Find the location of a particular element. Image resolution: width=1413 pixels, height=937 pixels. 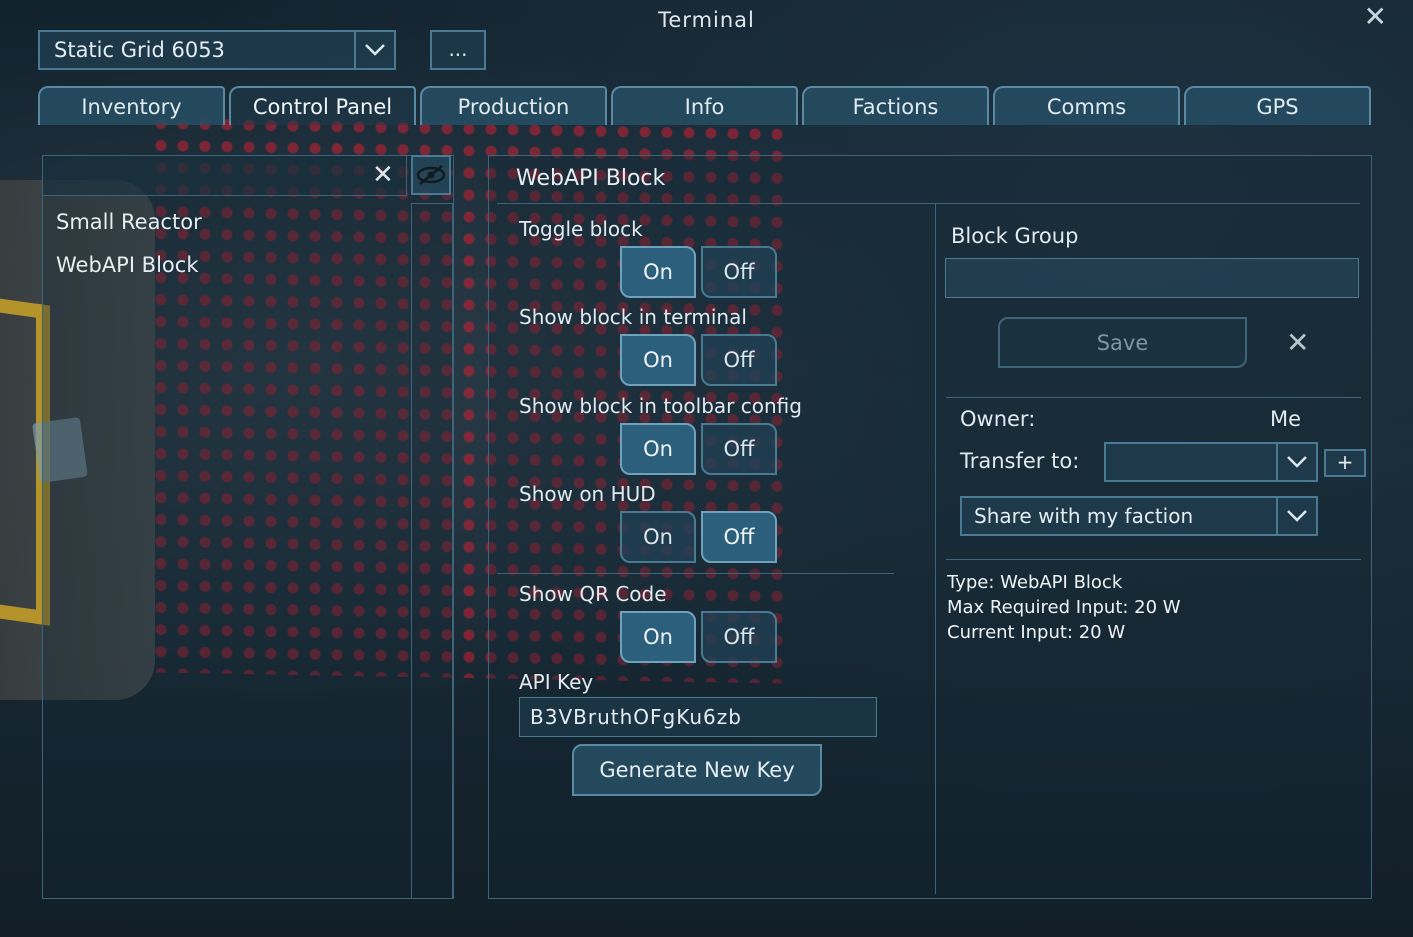

tab-inventory: Inventory is located at coordinates (131, 105).